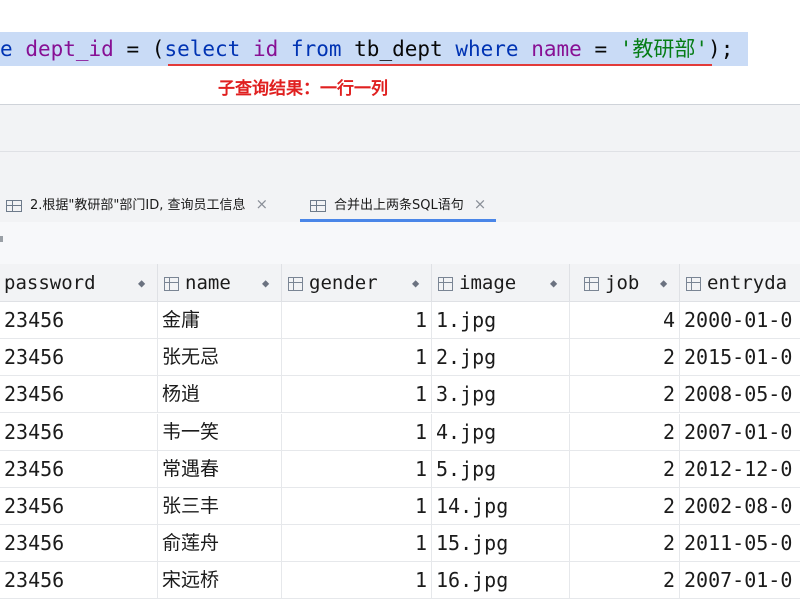 The height and width of the screenshot is (600, 800). I want to click on column-header-name: name ◆, so click(220, 283).